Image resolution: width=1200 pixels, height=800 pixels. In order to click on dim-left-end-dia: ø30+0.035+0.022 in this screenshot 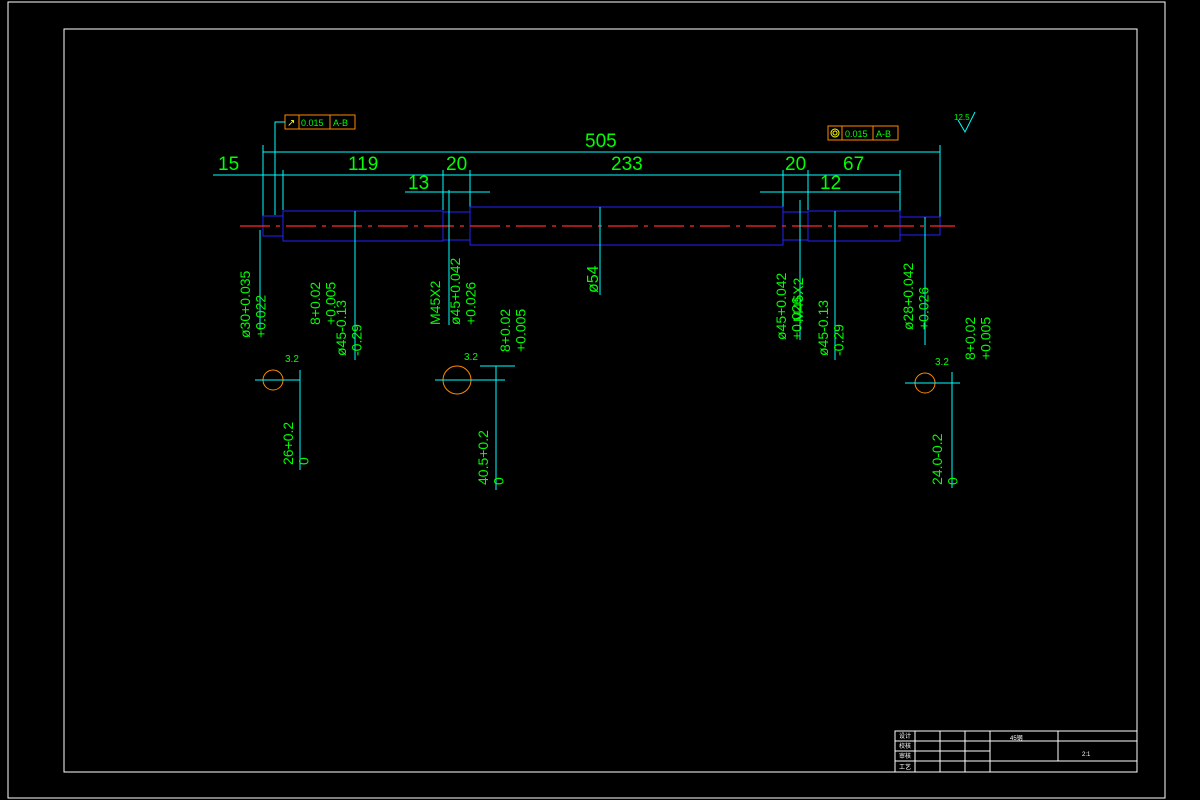, I will do `click(252, 304)`.